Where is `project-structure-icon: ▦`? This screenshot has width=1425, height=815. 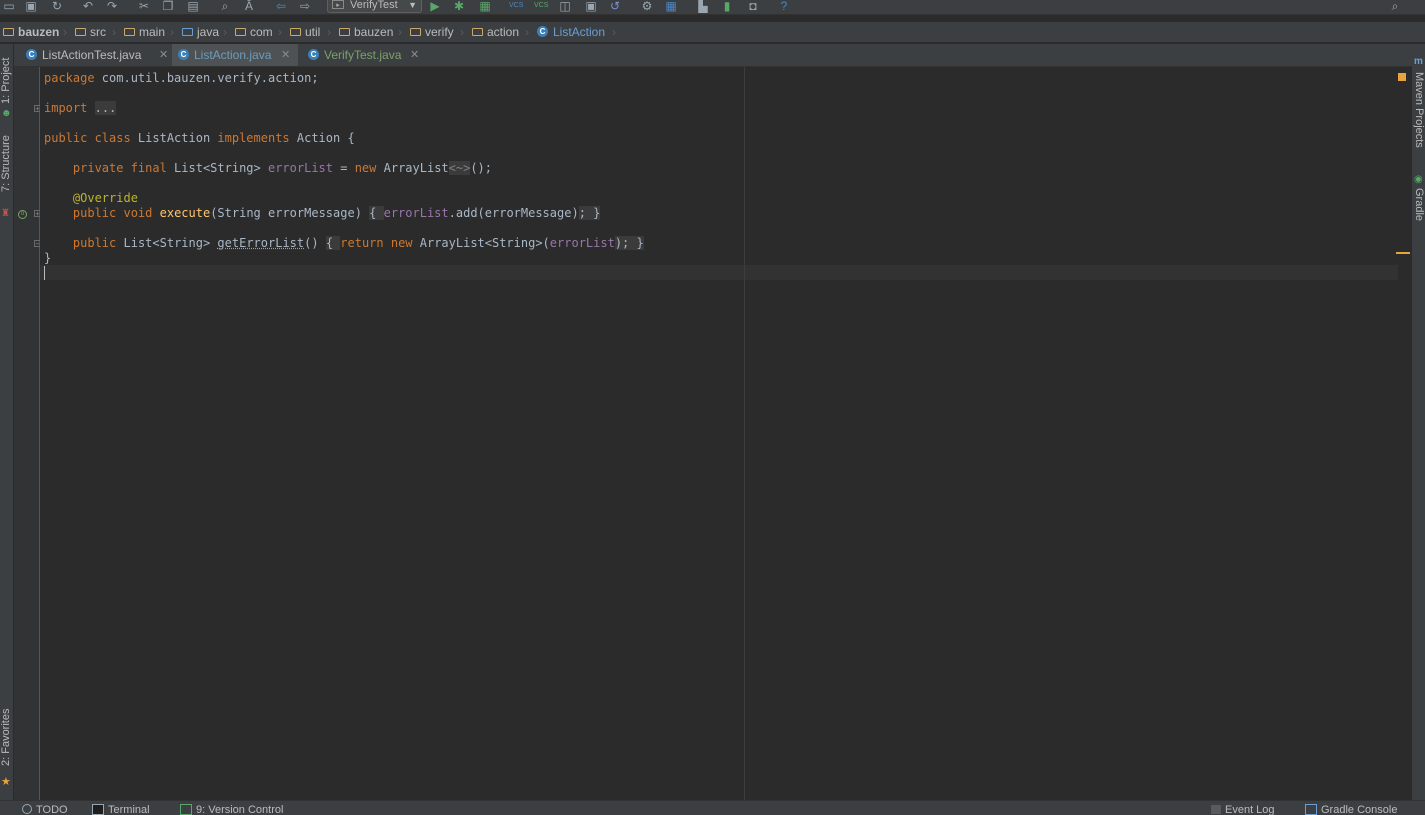 project-structure-icon: ▦ is located at coordinates (671, 6).